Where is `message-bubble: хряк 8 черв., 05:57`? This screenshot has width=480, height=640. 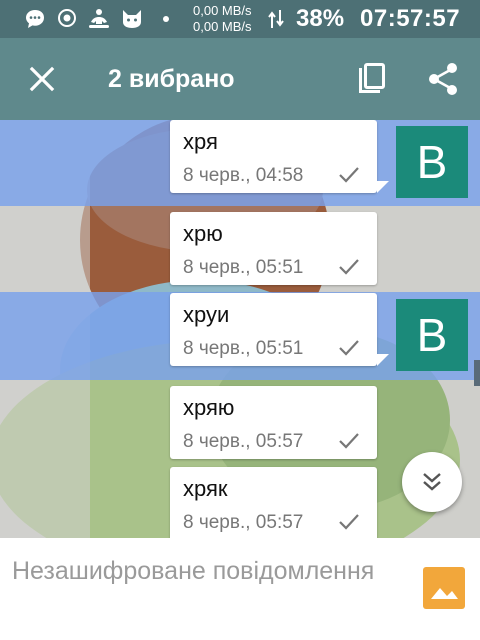 message-bubble: хряк 8 черв., 05:57 is located at coordinates (273, 502).